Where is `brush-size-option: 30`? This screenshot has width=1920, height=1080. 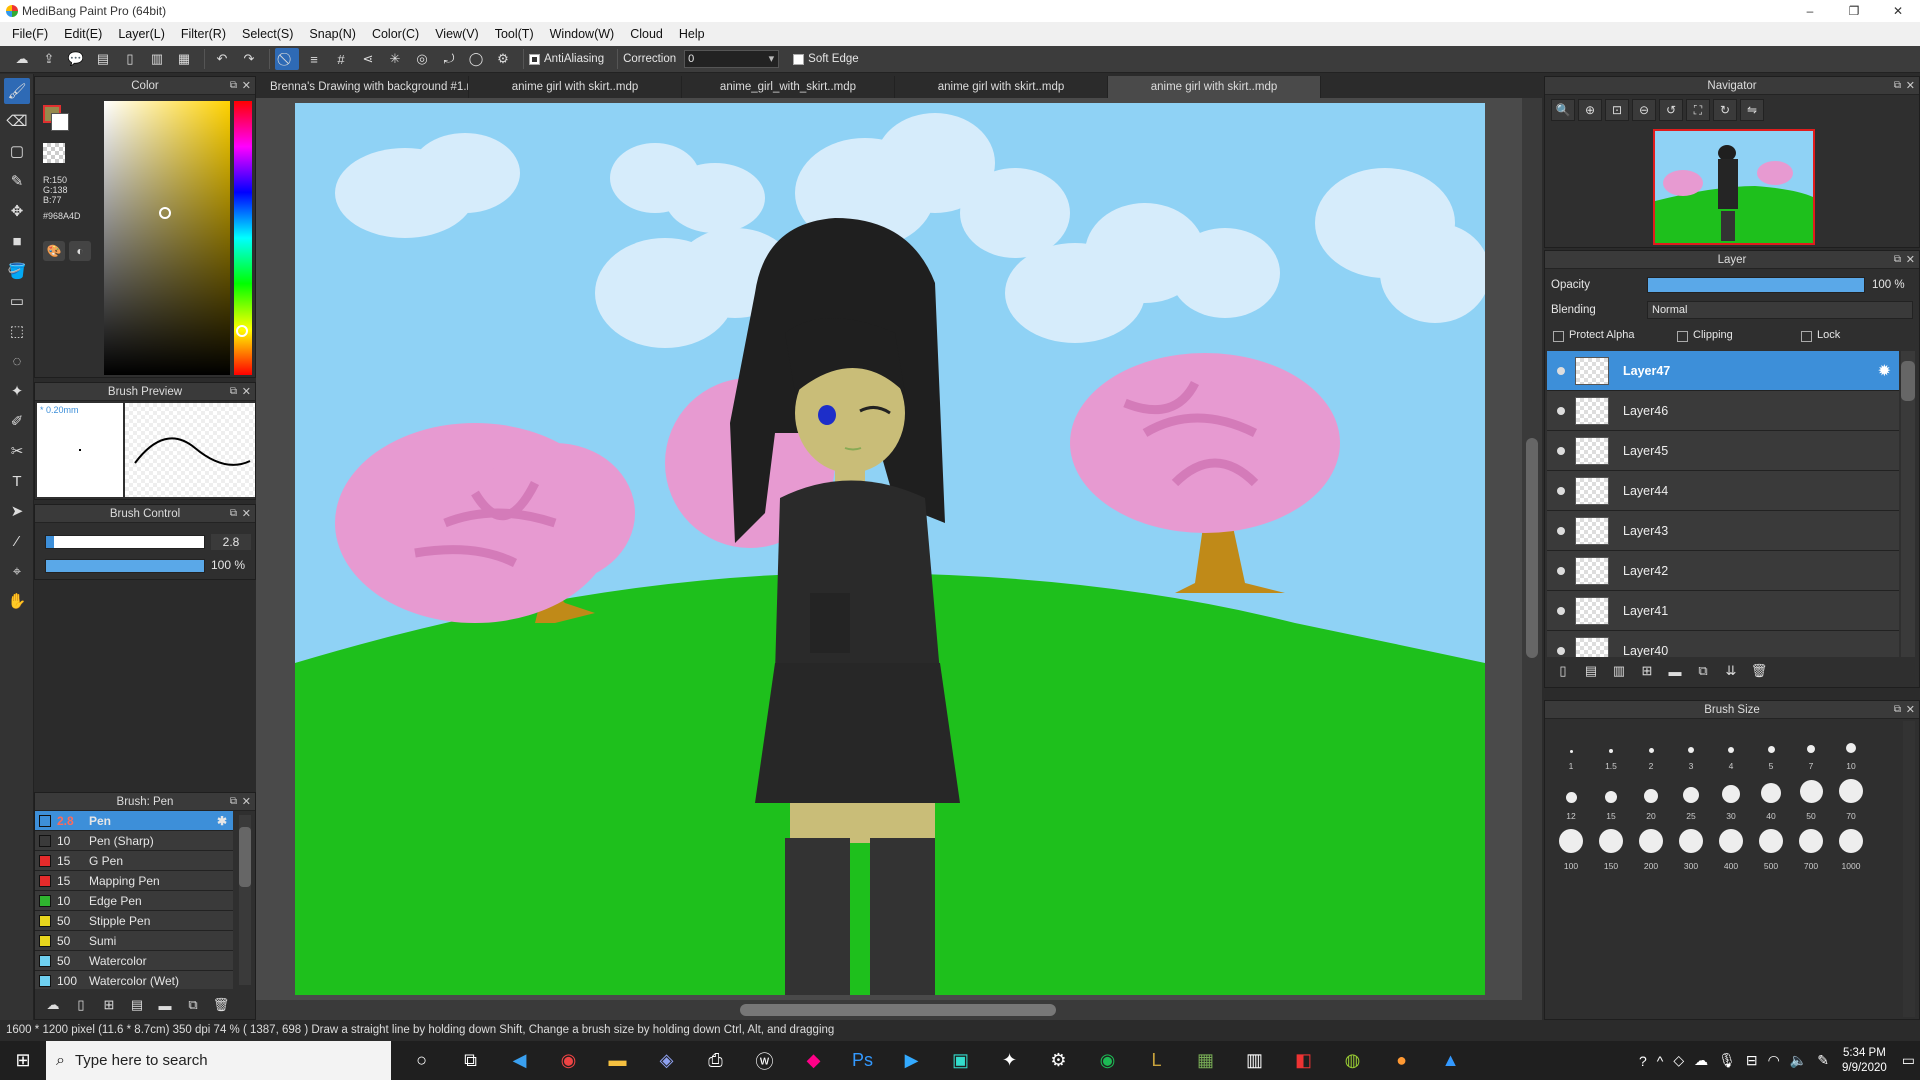 brush-size-option: 30 is located at coordinates (1731, 800).